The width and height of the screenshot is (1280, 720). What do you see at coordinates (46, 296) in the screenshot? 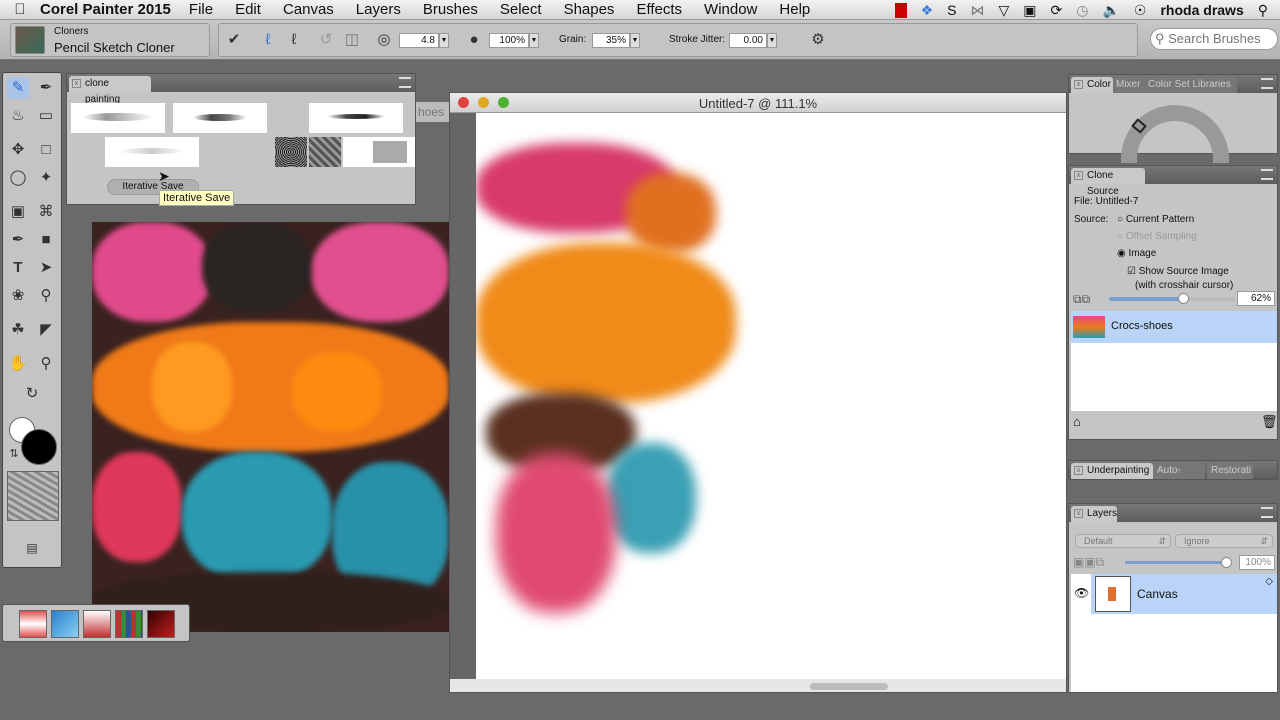
I see `rubber-stamp-icon: ⚲` at bounding box center [46, 296].